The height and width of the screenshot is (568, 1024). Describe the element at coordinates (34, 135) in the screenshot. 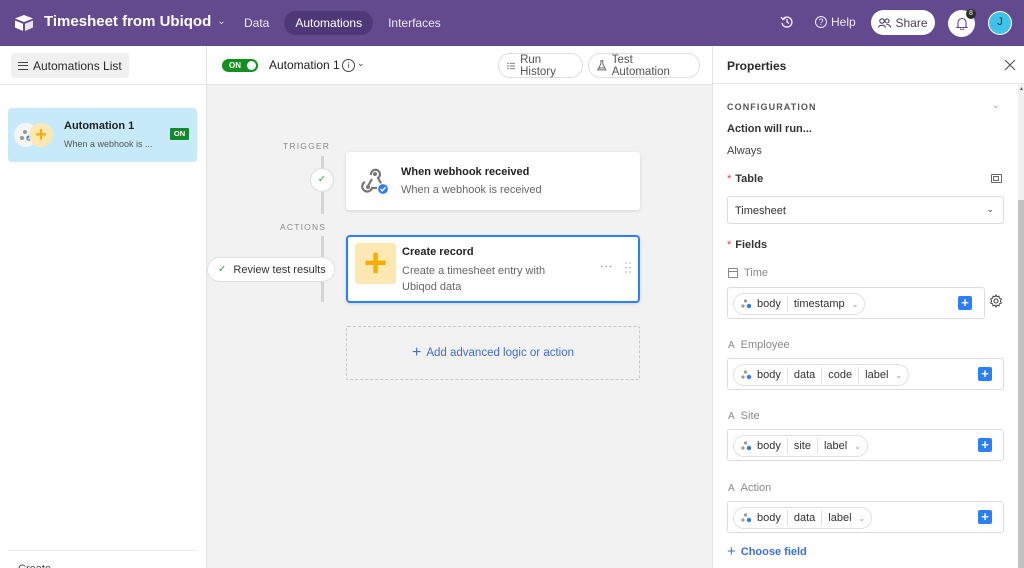

I see `automation-icons: +` at that location.